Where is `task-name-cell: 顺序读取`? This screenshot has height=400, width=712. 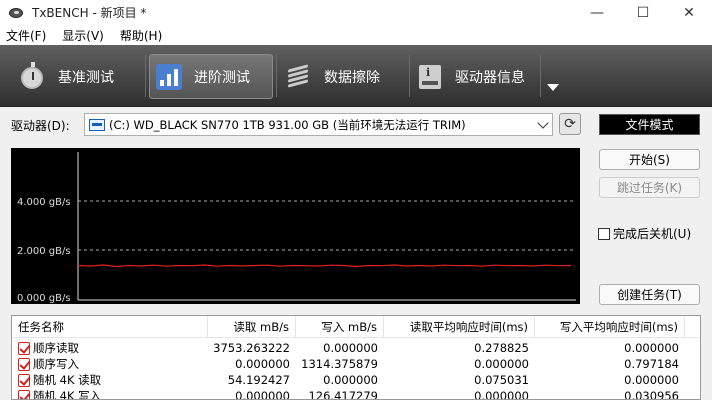 task-name-cell: 顺序读取 is located at coordinates (110, 348).